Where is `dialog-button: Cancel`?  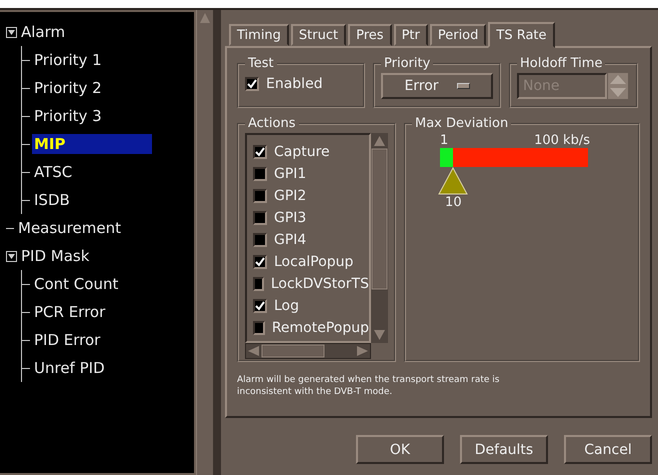 dialog-button: Cancel is located at coordinates (608, 449).